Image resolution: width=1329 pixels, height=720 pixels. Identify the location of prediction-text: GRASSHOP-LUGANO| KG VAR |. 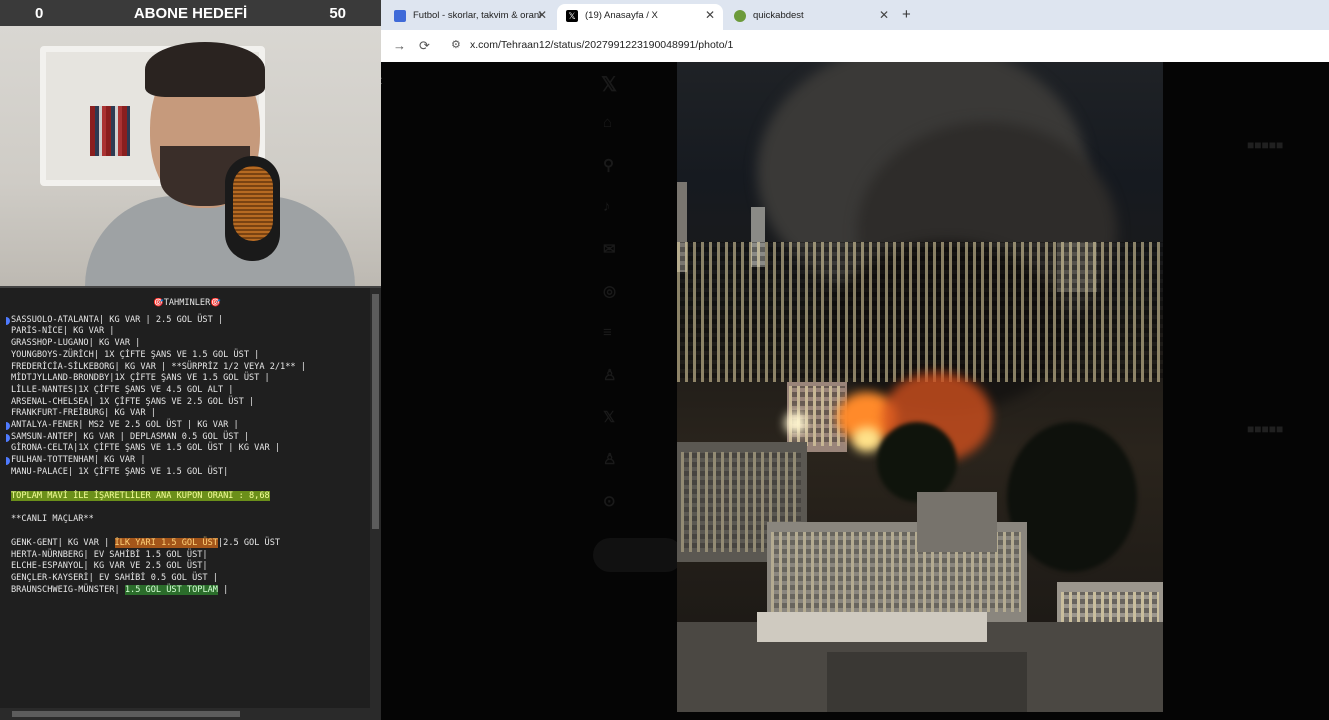
(76, 343).